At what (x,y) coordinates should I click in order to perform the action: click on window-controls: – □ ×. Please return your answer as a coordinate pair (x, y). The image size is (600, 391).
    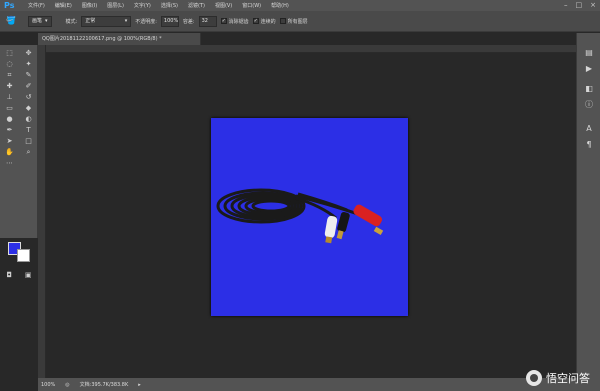
    Looking at the image, I should click on (580, 5).